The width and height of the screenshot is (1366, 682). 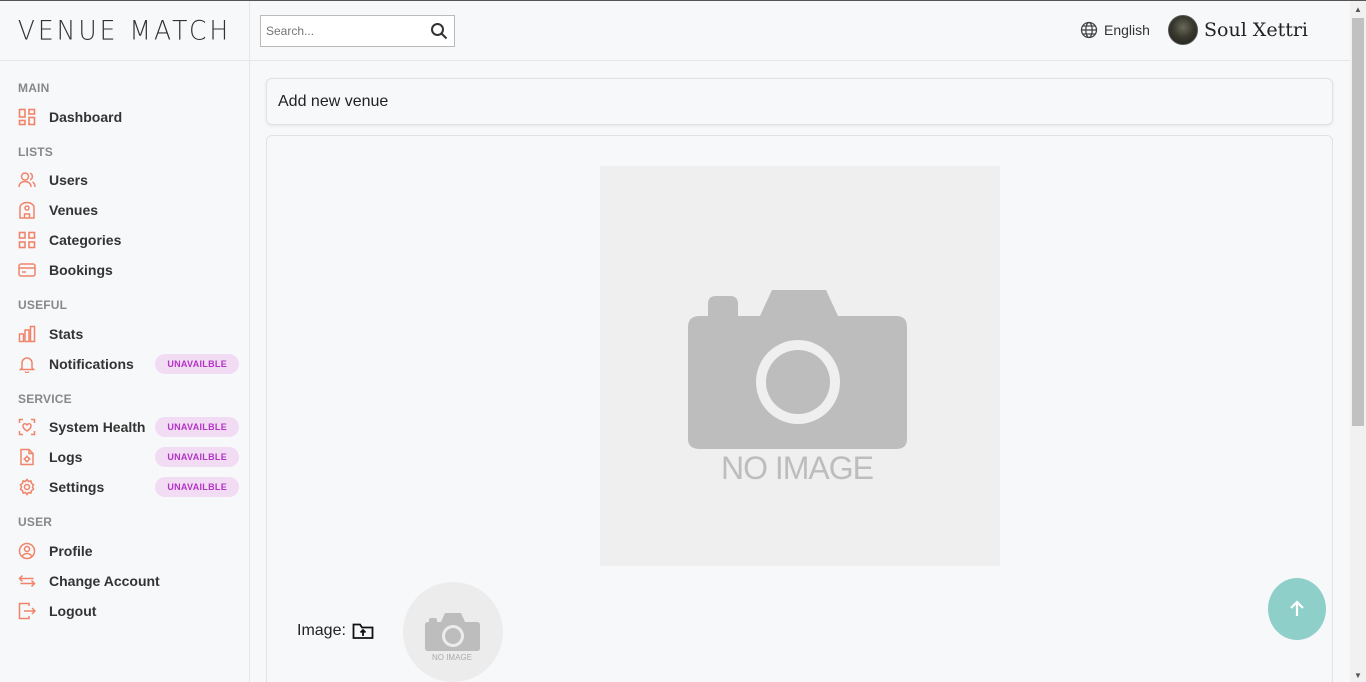 I want to click on sidebar-item-label: System Health, so click(x=97, y=427).